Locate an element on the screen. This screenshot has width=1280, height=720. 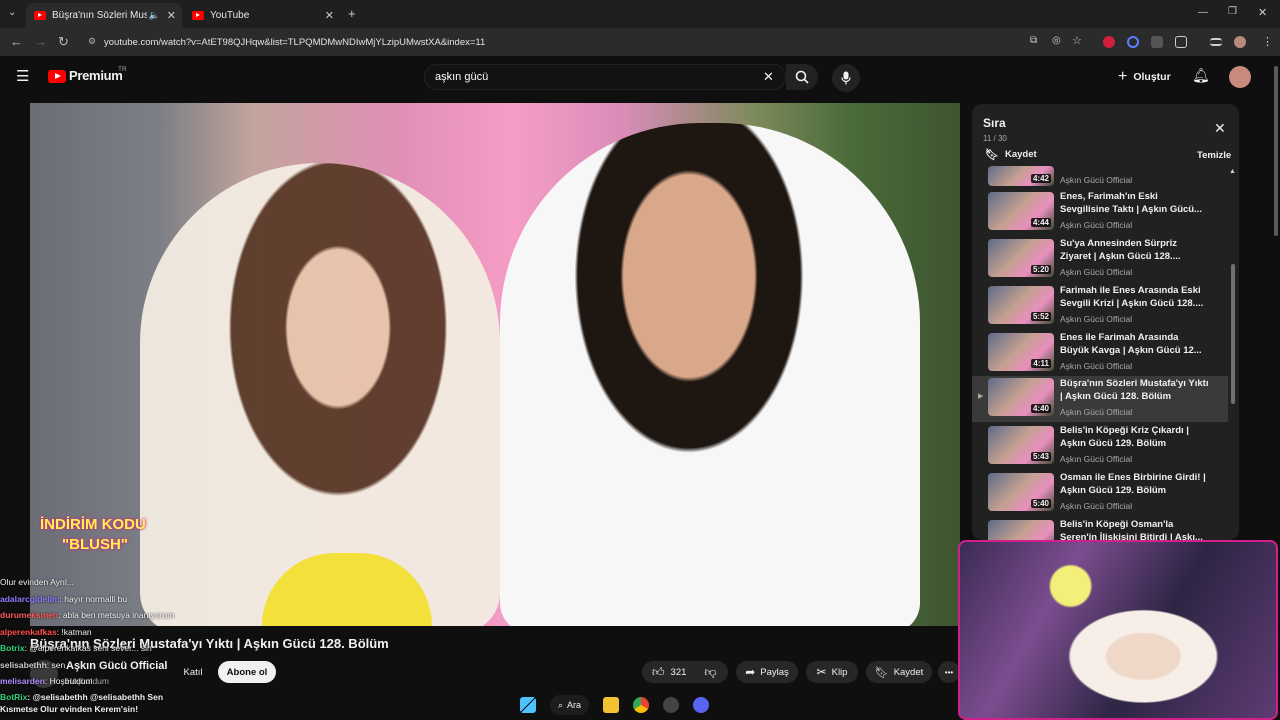
clip-button: ✂ Klip is located at coordinates (832, 672).